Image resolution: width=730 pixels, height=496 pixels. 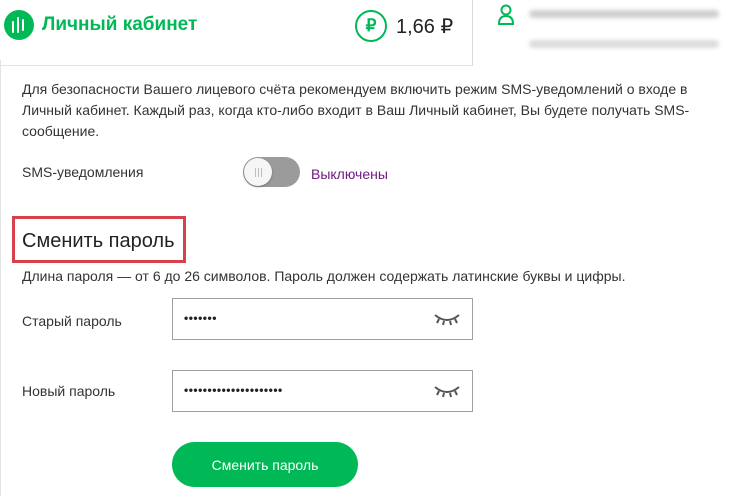 I want to click on new-password-value: •••••••••••••••••••••, so click(x=233, y=390).